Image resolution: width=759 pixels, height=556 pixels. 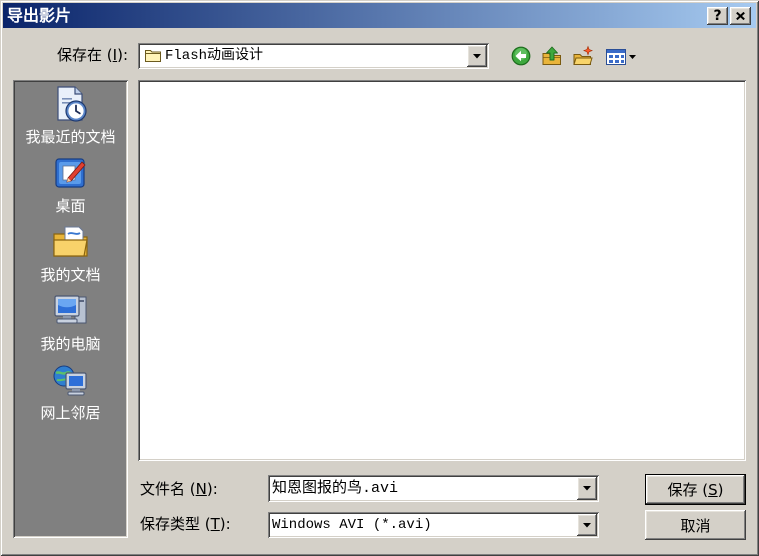 I want to click on my-documents-icon, so click(x=70, y=241).